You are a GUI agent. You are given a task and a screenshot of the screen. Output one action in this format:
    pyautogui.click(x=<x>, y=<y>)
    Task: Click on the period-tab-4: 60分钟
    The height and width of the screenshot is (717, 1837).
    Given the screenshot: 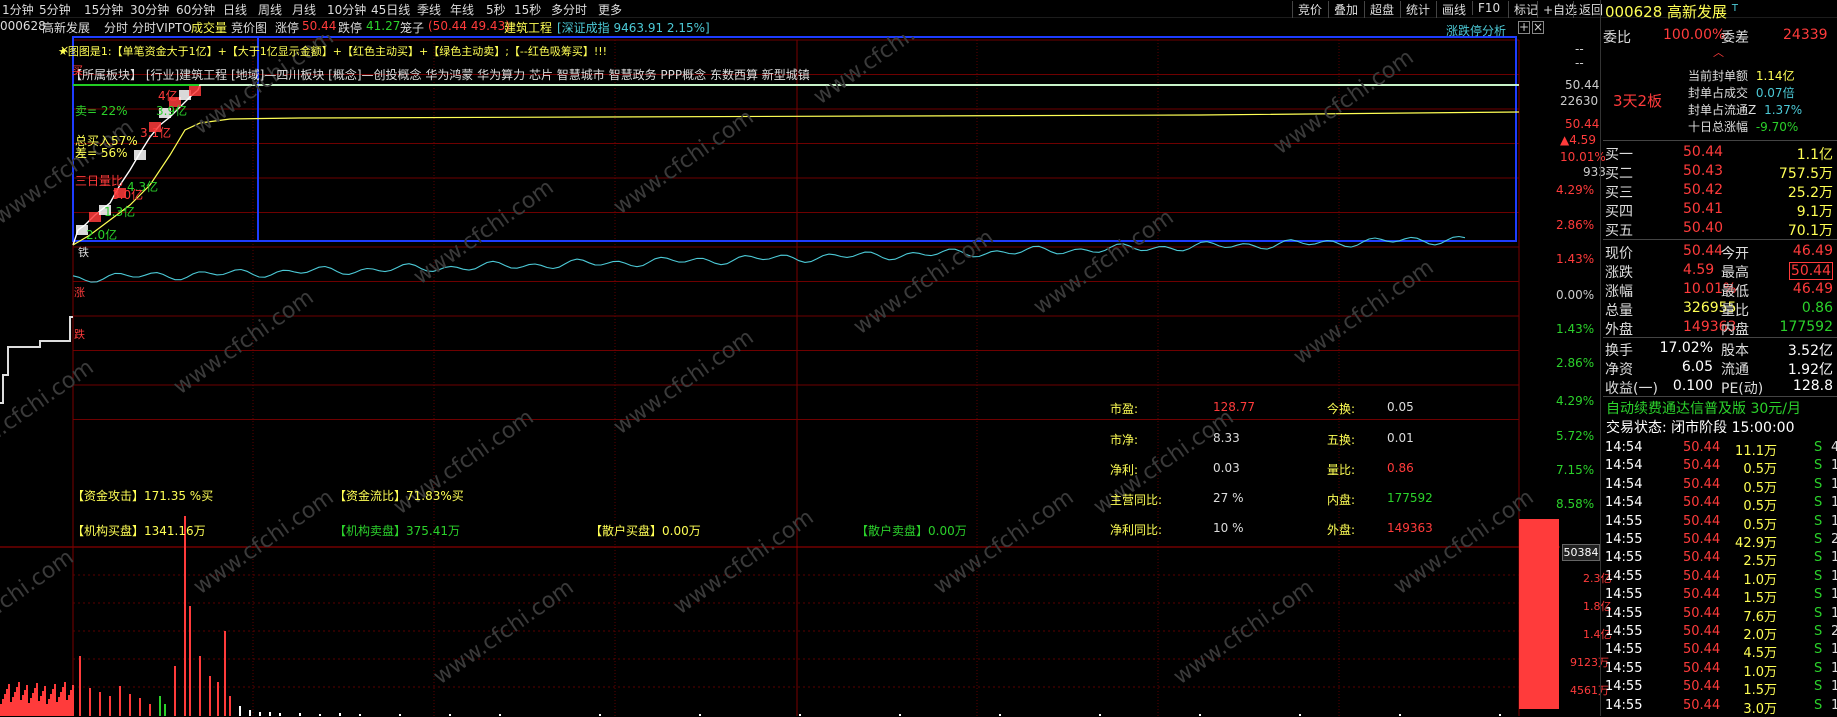 What is the action you would take?
    pyautogui.click(x=195, y=9)
    